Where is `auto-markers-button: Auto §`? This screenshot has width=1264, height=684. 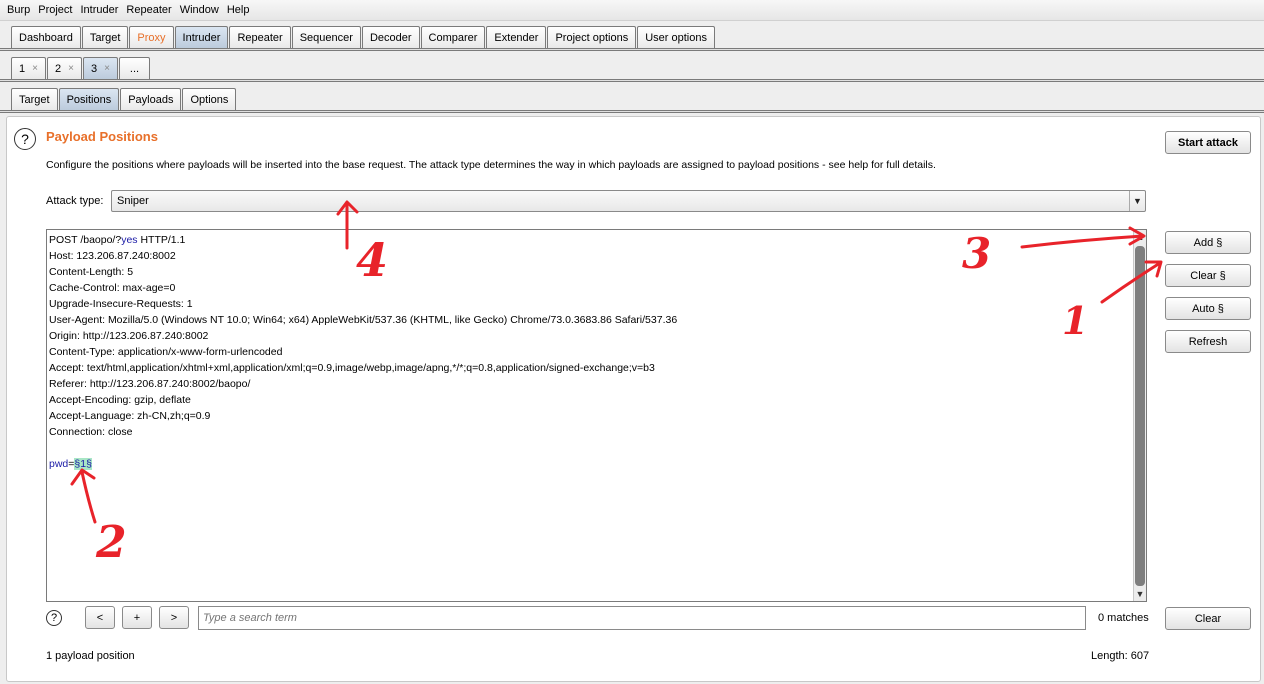
auto-markers-button: Auto § is located at coordinates (1208, 308).